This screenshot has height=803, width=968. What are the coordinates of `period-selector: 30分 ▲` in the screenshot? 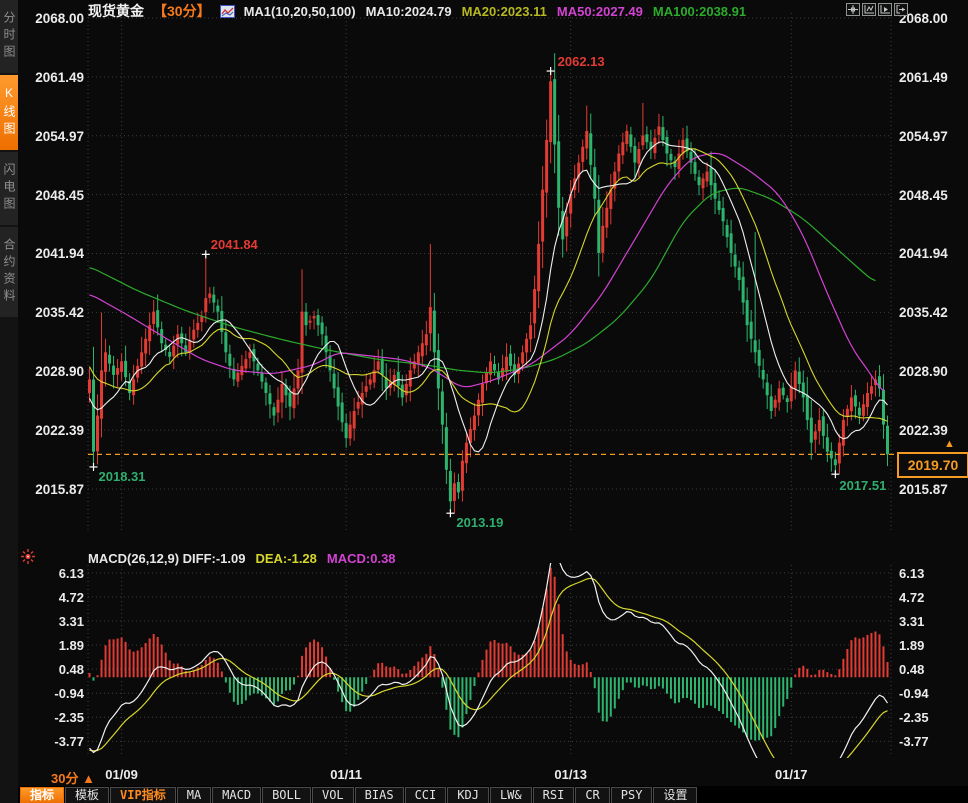 It's located at (73, 777).